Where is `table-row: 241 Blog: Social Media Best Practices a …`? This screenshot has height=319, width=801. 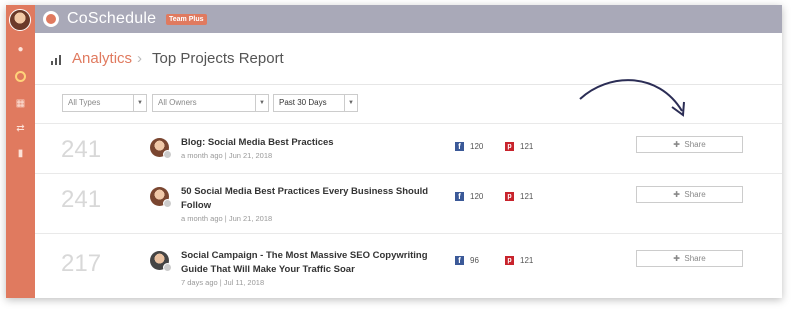 table-row: 241 Blog: Social Media Best Practices a … is located at coordinates (408, 148).